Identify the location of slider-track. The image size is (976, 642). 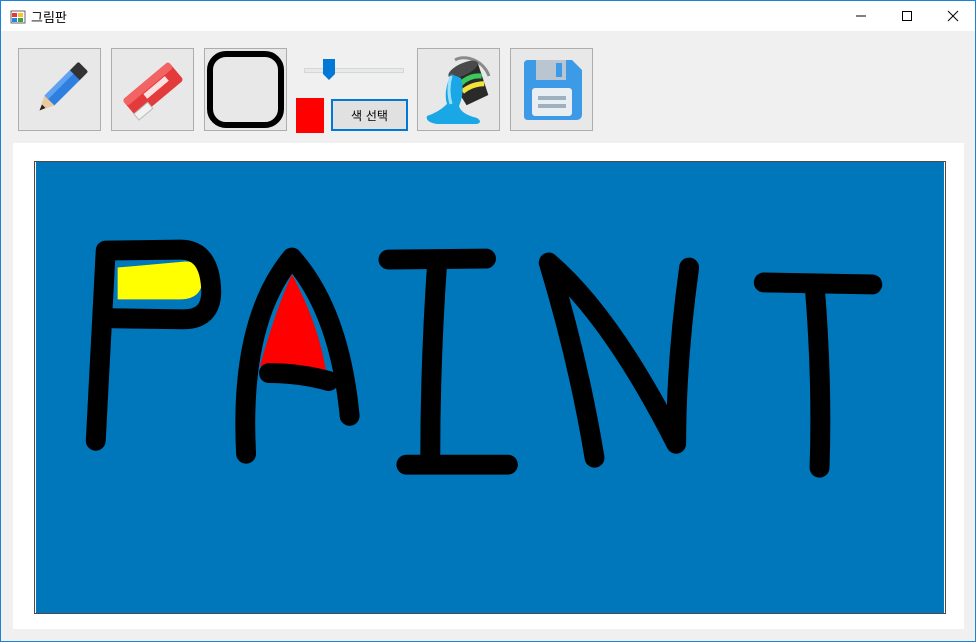
(354, 70).